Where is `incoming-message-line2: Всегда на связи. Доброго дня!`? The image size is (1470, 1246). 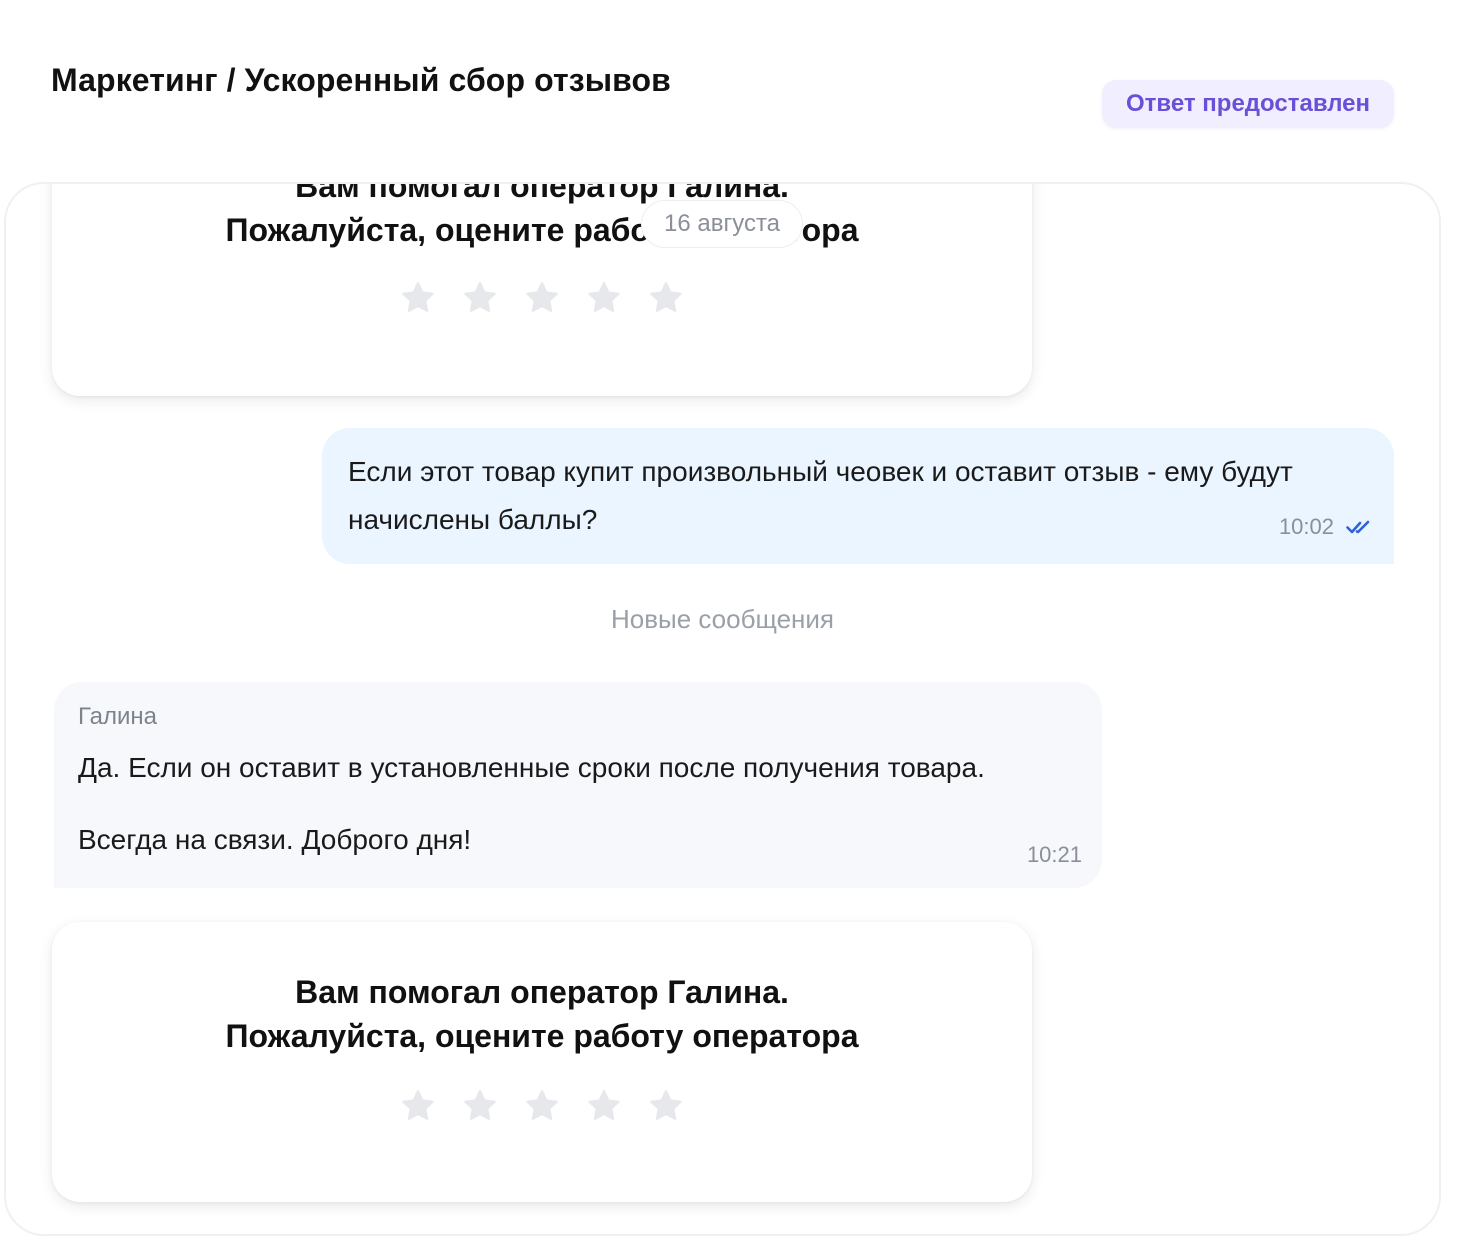 incoming-message-line2: Всегда на связи. Доброго дня! is located at coordinates (275, 839).